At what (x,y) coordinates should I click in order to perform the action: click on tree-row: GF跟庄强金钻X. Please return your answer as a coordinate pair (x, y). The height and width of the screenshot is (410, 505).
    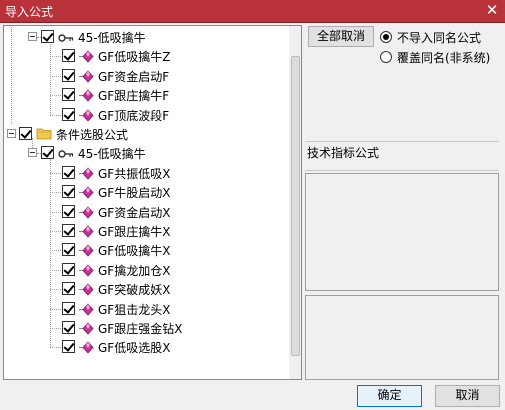
    Looking at the image, I should click on (146, 328).